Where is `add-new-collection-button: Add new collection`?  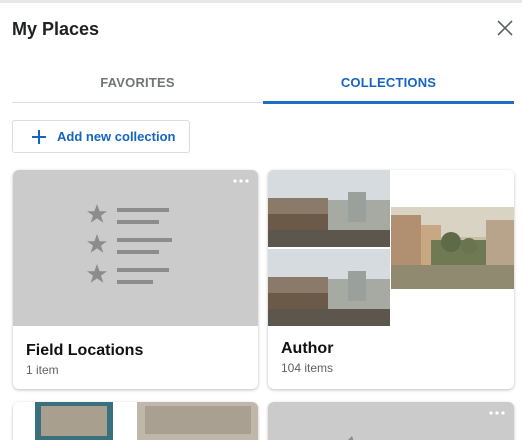 add-new-collection-button: Add new collection is located at coordinates (101, 136).